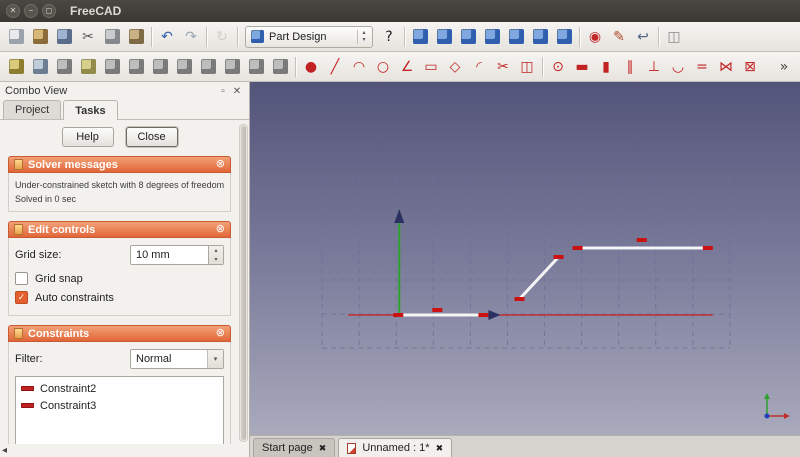 This screenshot has height=457, width=800. Describe the element at coordinates (674, 37) in the screenshot. I see `toggle-views-button: ◫` at that location.